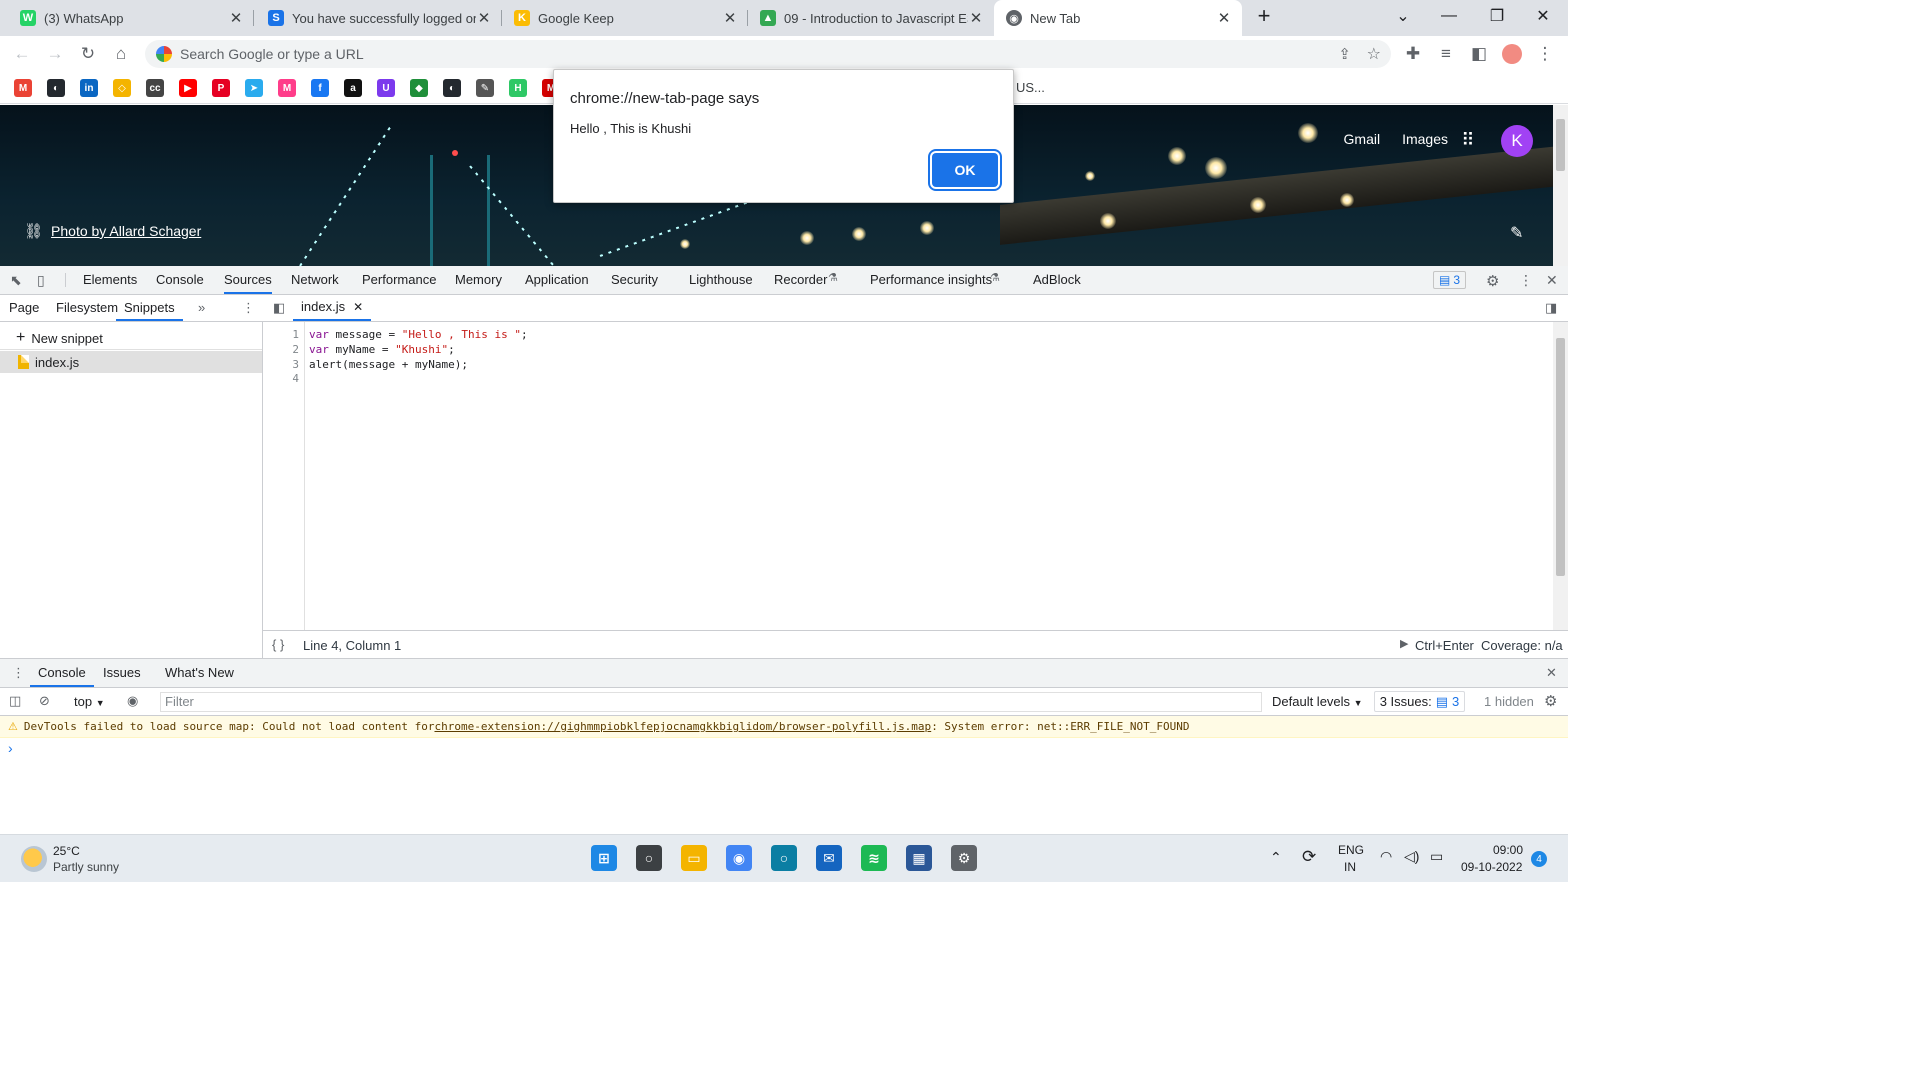 This screenshot has width=1920, height=1080. Describe the element at coordinates (1543, 16) in the screenshot. I see `close-window-icon: ✕` at that location.